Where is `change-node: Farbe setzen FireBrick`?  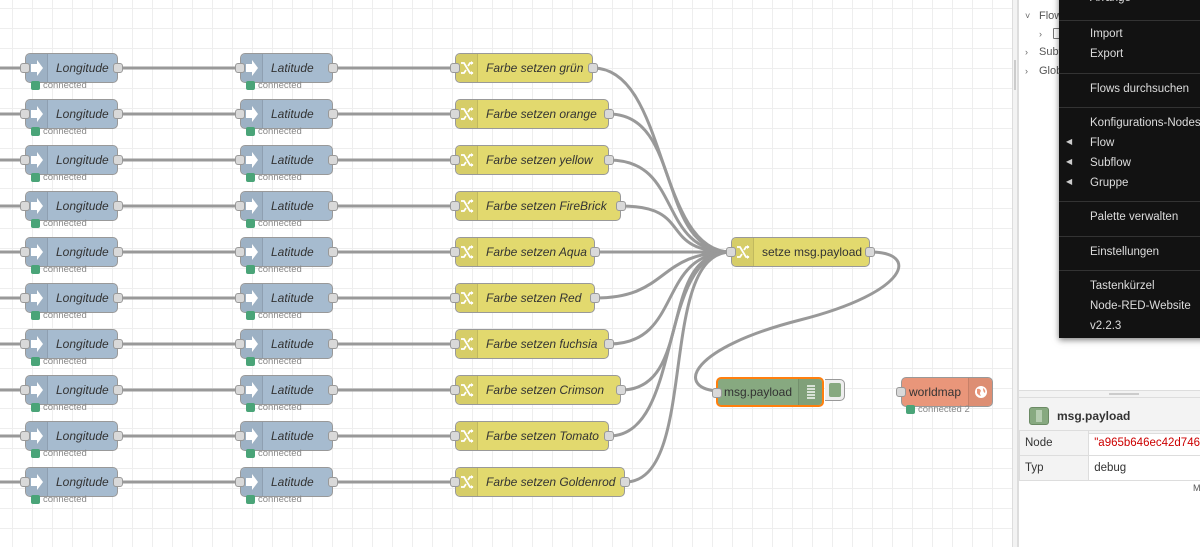 change-node: Farbe setzen FireBrick is located at coordinates (538, 206).